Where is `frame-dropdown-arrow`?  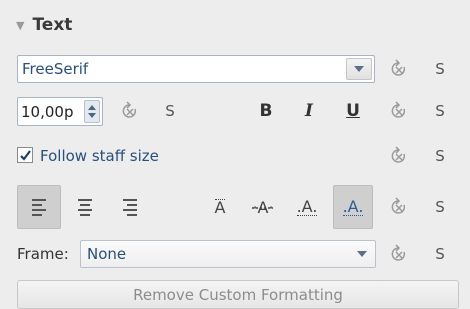 frame-dropdown-arrow is located at coordinates (362, 254).